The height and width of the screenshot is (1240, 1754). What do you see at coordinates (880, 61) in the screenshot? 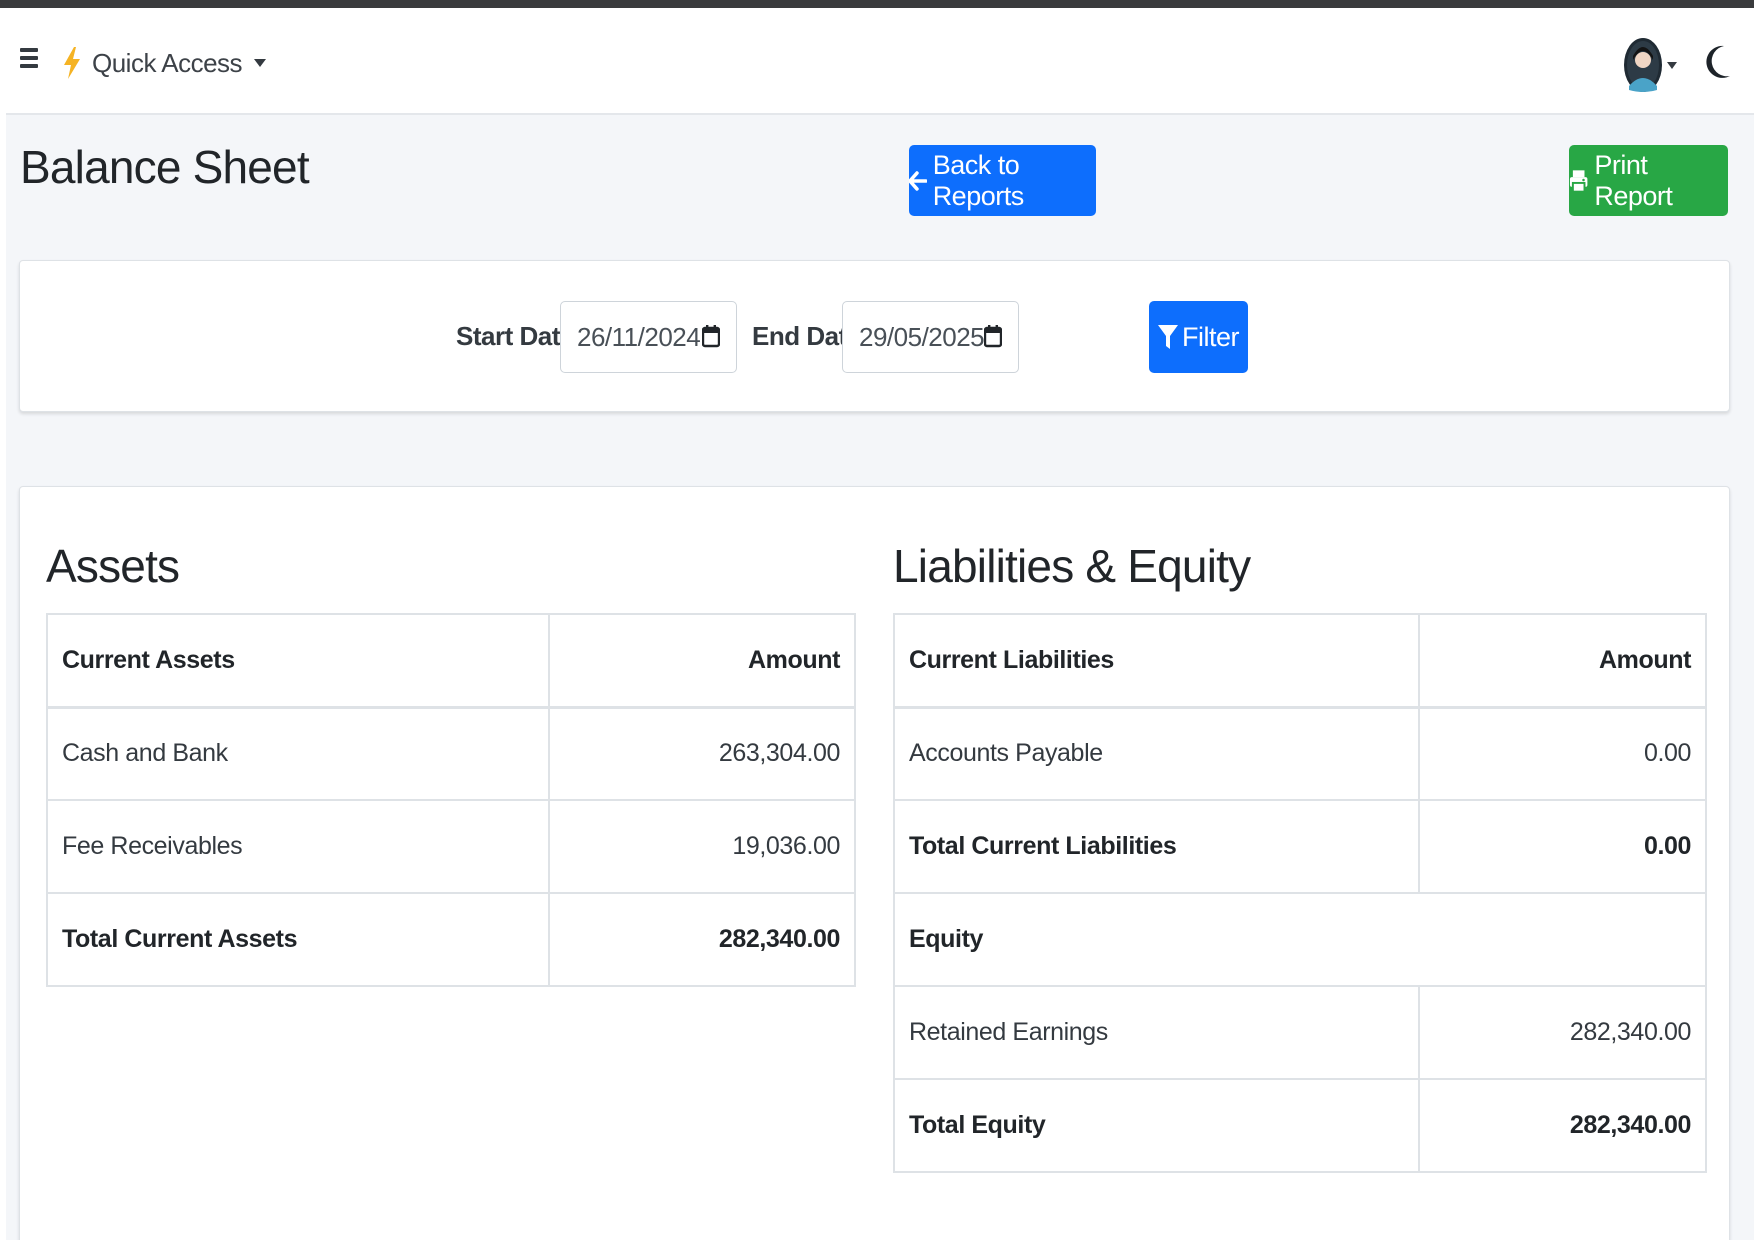
I see `top-navbar: Quick Access` at bounding box center [880, 61].